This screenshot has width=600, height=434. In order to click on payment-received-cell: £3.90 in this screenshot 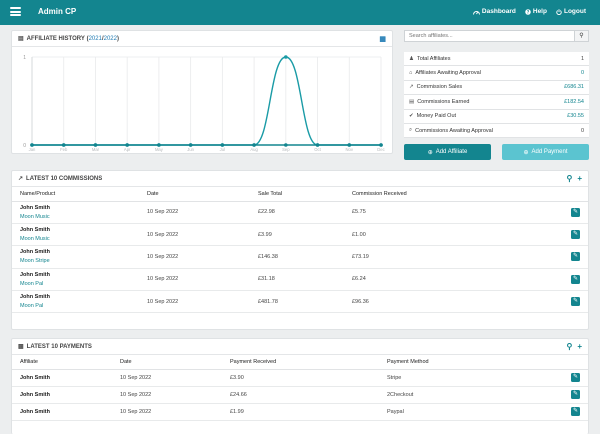, I will do `click(300, 378)`.